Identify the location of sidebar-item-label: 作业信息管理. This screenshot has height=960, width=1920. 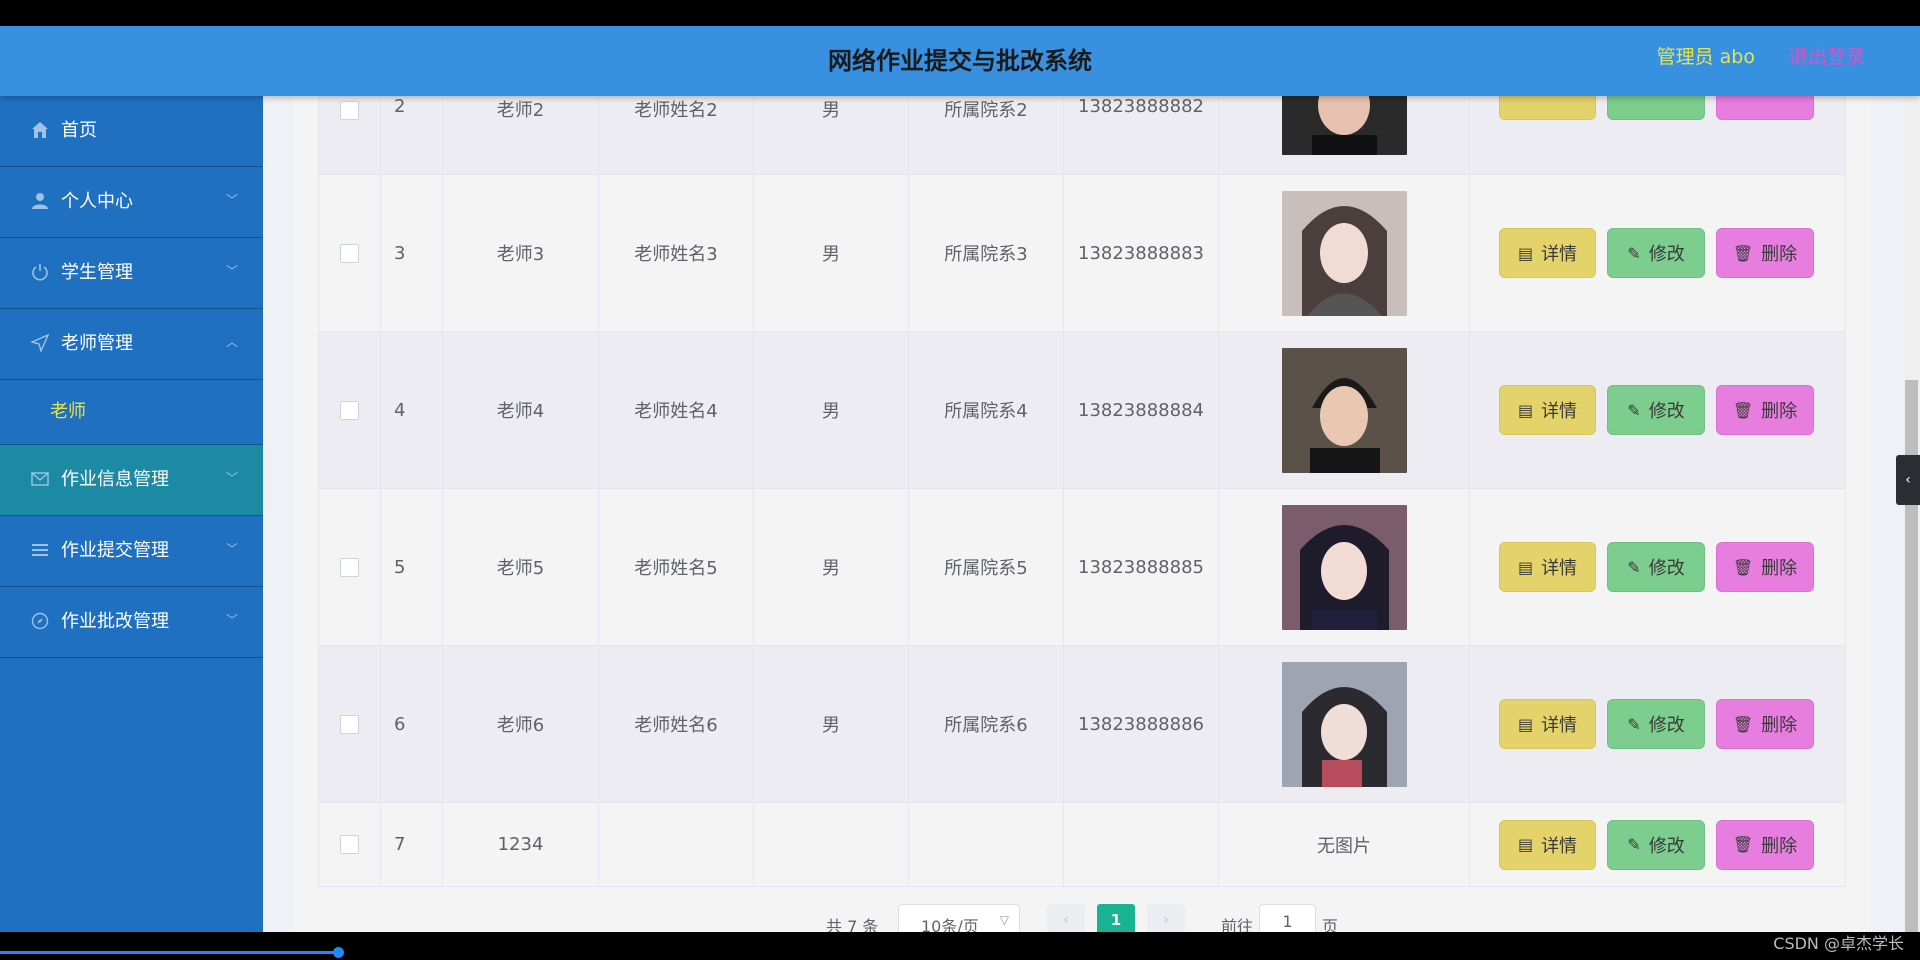
(115, 479).